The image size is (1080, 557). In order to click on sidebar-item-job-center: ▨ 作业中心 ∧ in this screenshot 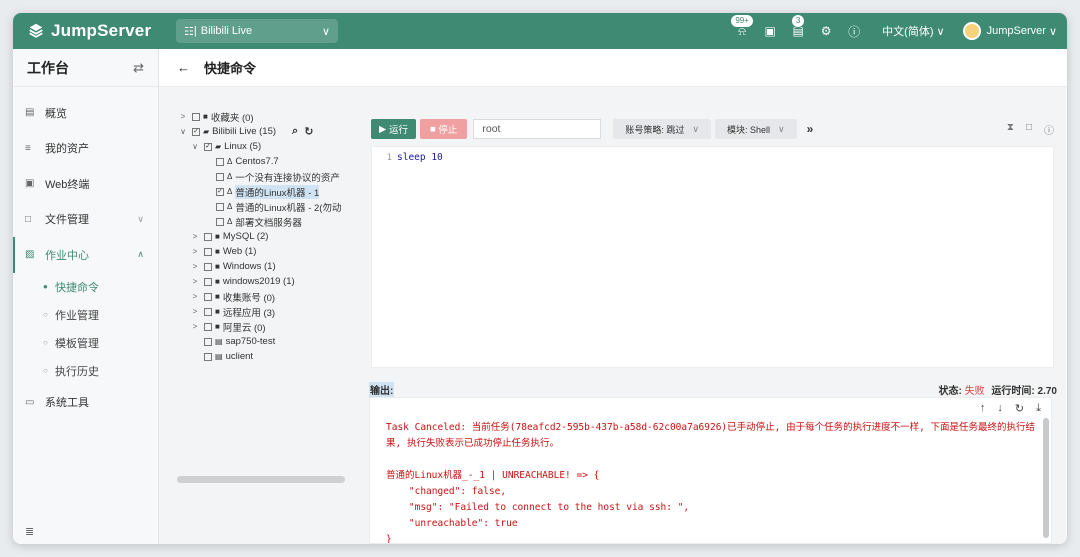, I will do `click(85, 255)`.